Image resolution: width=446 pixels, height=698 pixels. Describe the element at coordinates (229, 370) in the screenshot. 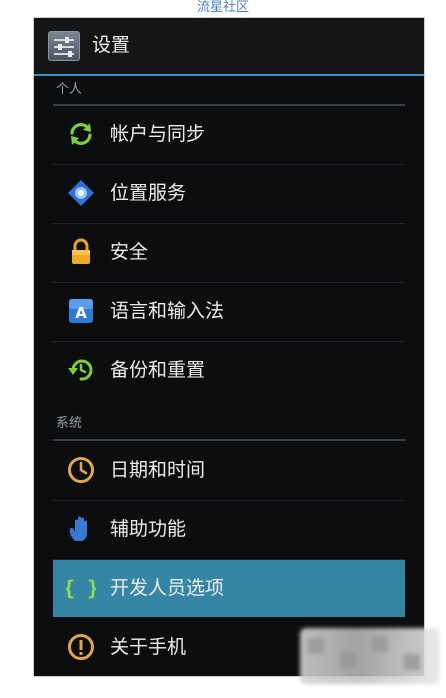

I see `settings-item-backup-reset: 备份和重置` at that location.